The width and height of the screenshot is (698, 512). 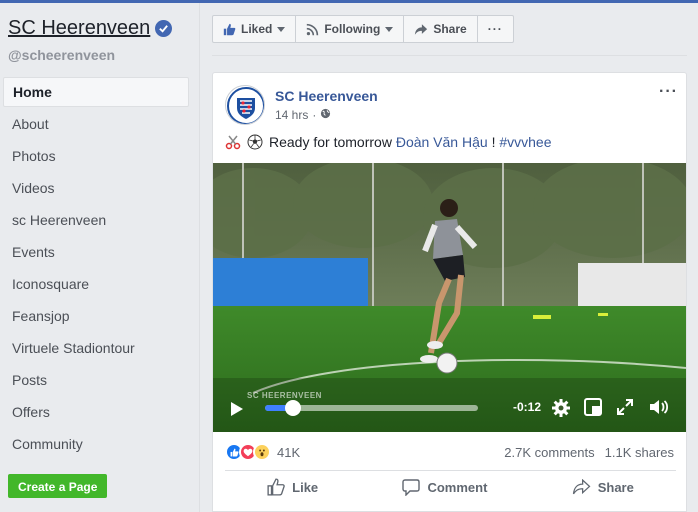 I want to click on share-page-button: Share, so click(x=440, y=29).